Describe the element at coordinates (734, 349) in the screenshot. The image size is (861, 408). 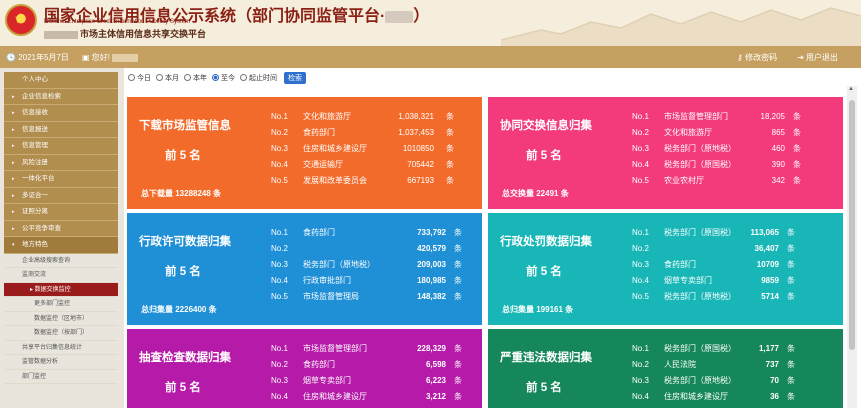
I see `ranking-row: No.1 税务部门（原国税） 1,177 条` at that location.